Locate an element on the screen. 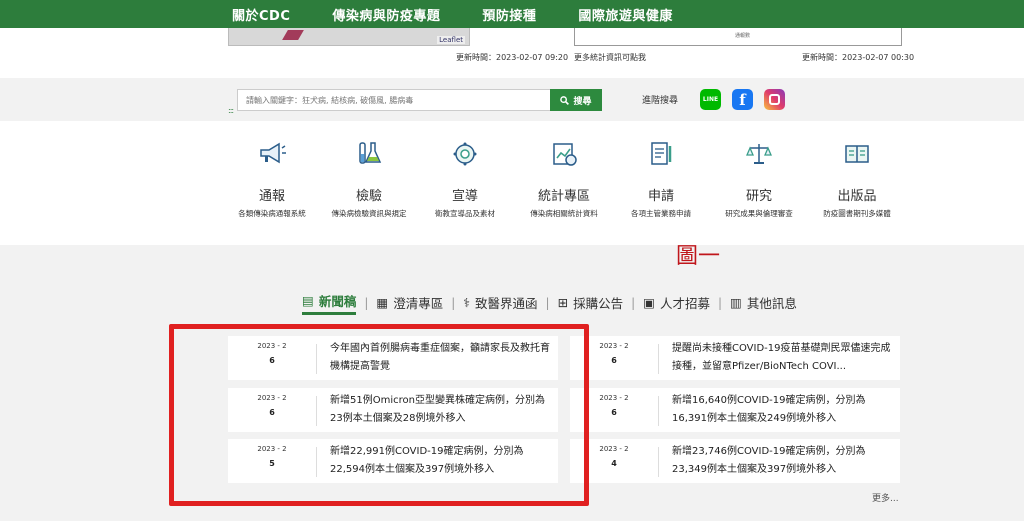  grip-dots-icon: ::: is located at coordinates (231, 110).